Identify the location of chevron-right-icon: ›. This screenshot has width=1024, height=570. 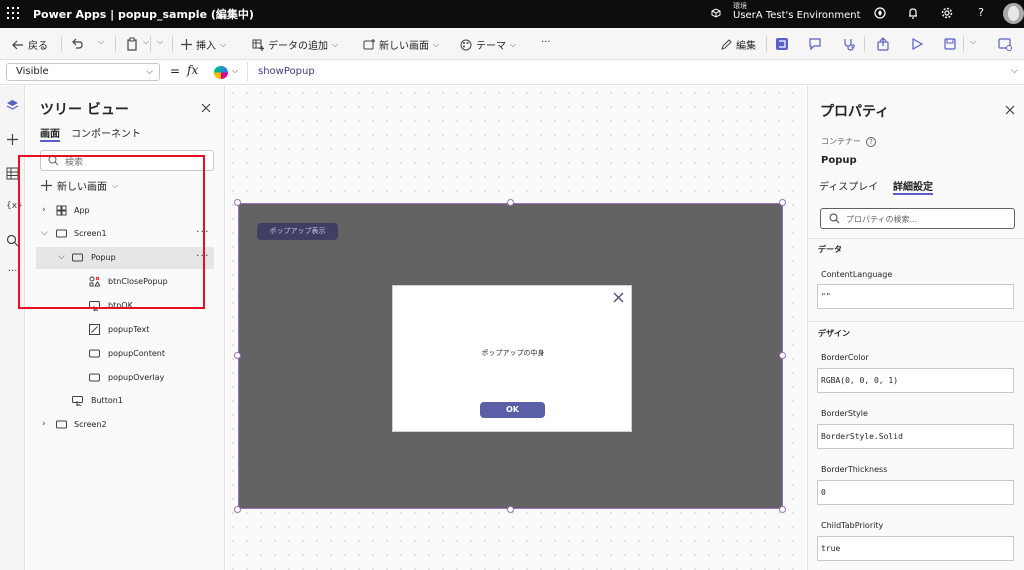
(44, 424).